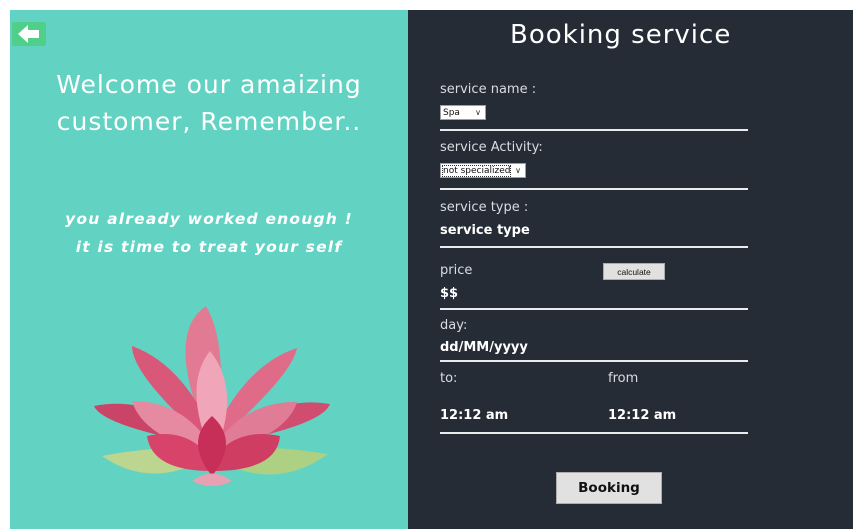  What do you see at coordinates (212, 396) in the screenshot?
I see `lotus-flower-image` at bounding box center [212, 396].